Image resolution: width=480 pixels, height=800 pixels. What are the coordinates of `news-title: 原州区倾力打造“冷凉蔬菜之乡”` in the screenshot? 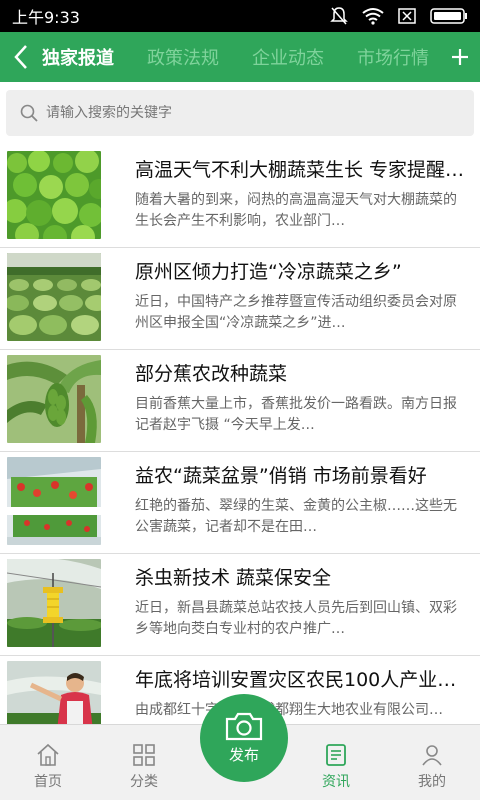 It's located at (268, 272).